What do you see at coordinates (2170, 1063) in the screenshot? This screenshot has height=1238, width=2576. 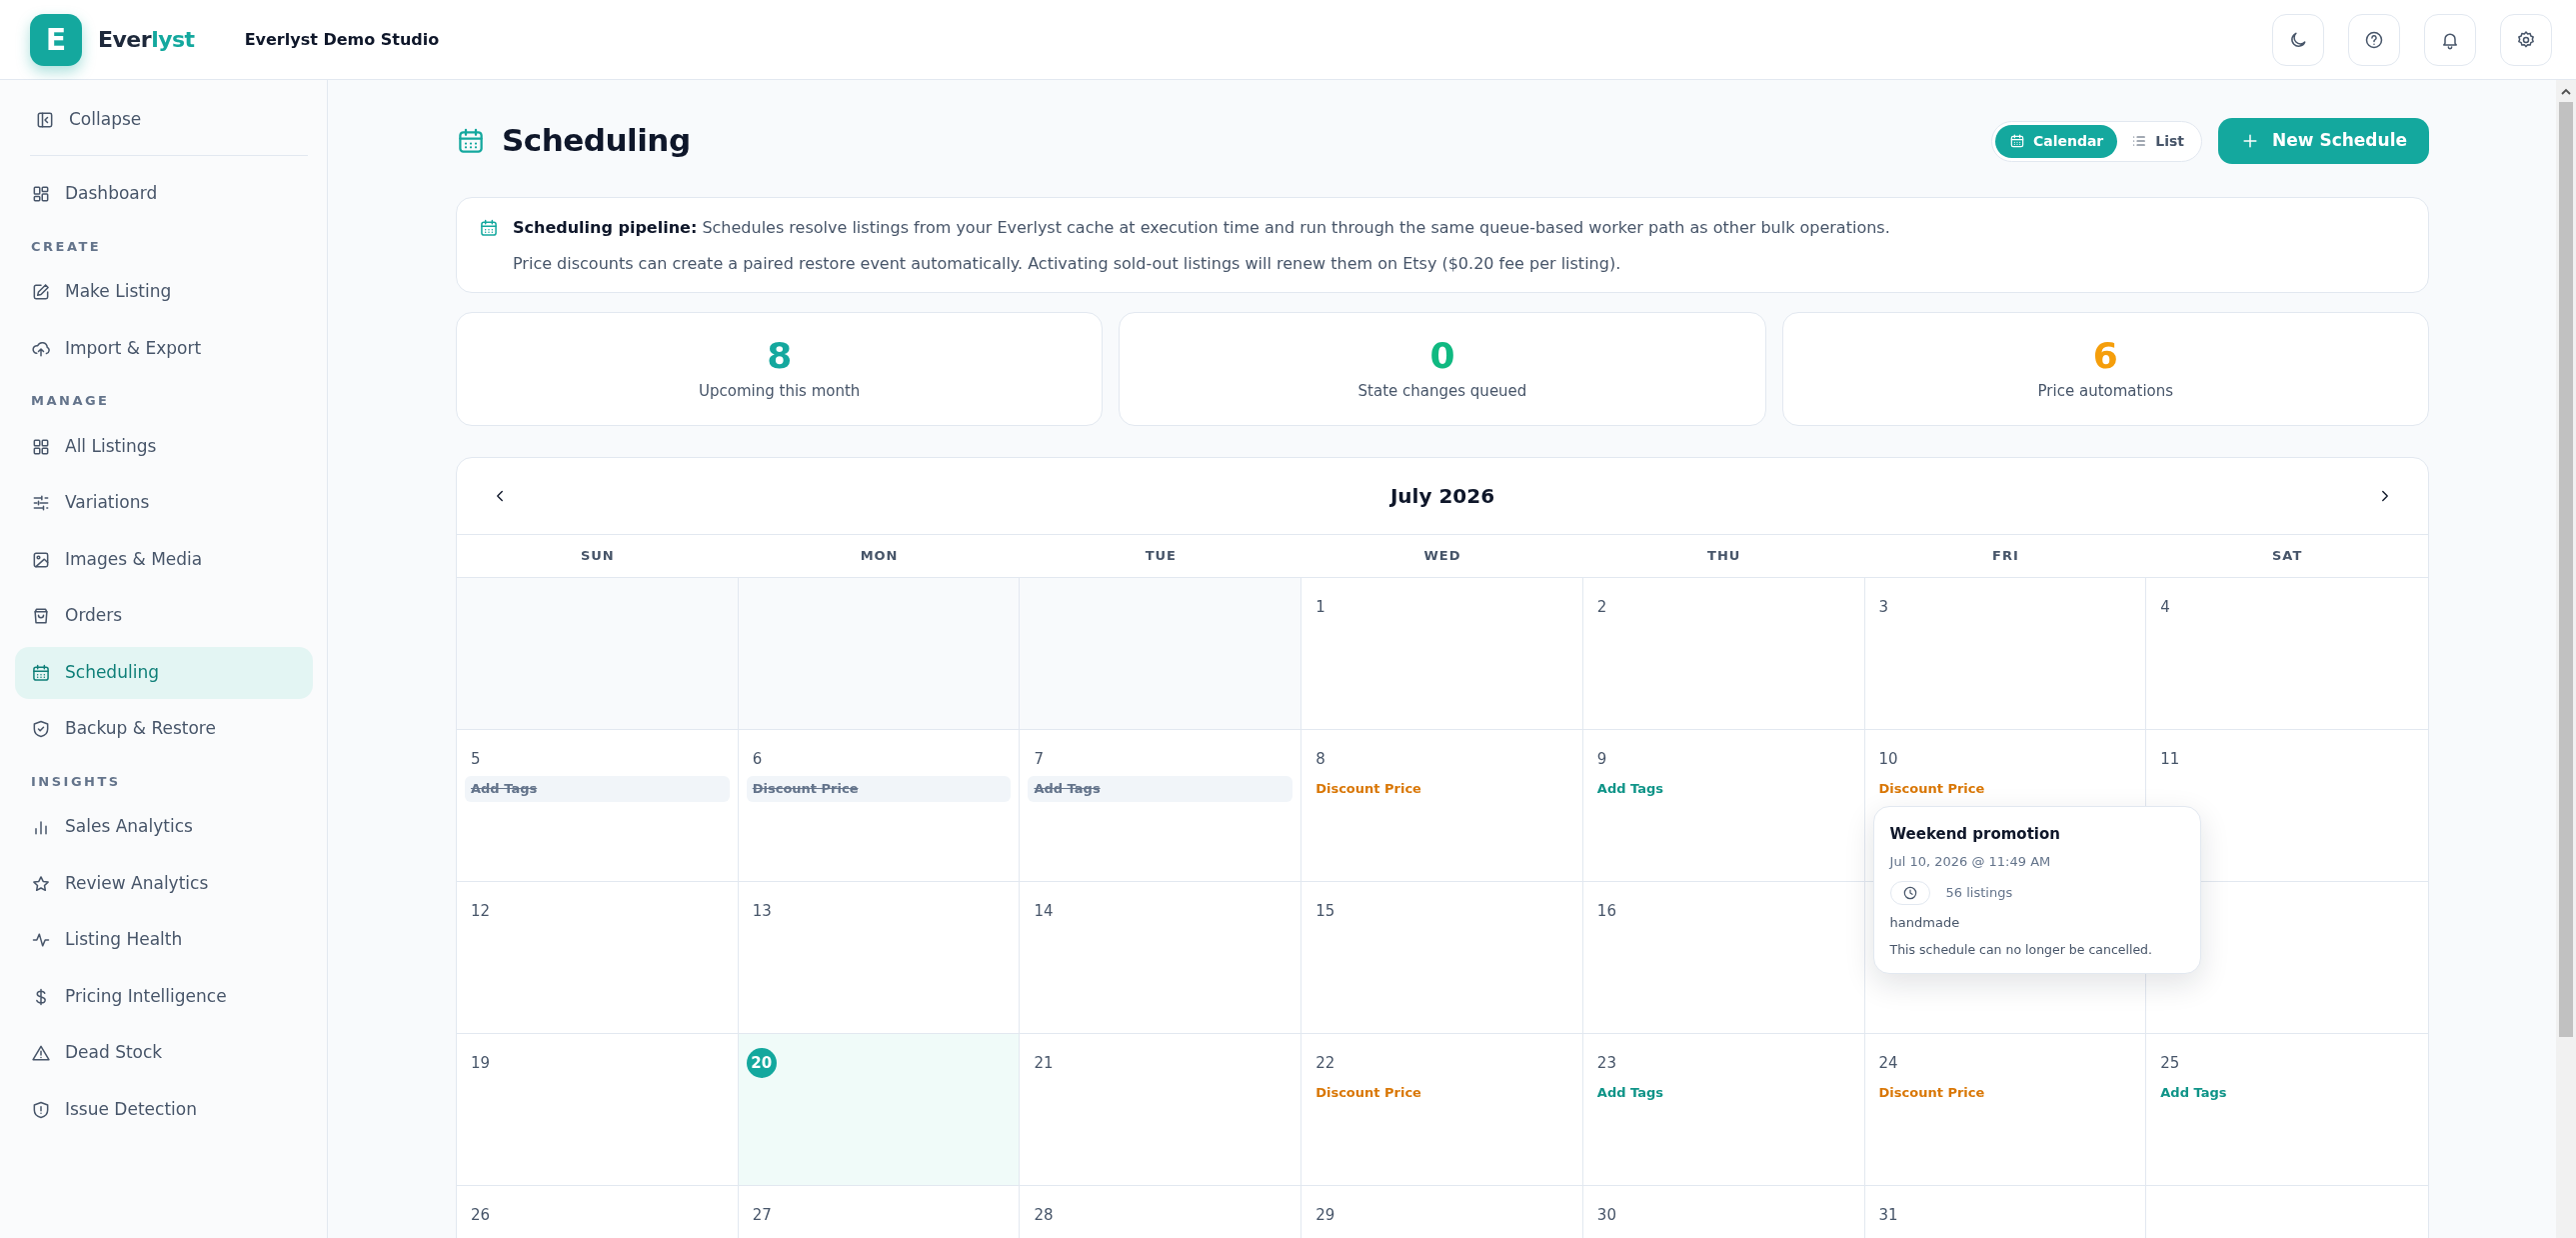 I see `day-number: 25` at bounding box center [2170, 1063].